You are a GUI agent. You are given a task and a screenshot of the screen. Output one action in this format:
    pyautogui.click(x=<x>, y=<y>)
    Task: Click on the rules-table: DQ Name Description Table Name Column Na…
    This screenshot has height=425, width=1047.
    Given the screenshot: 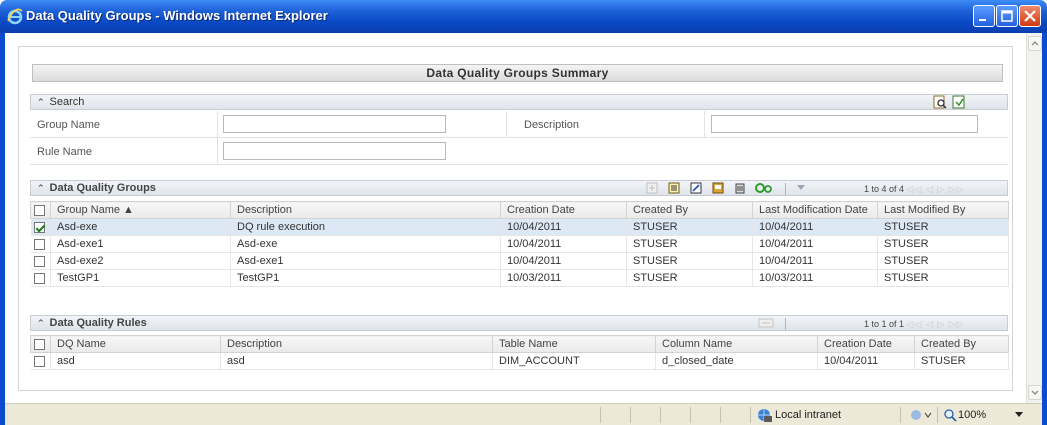 What is the action you would take?
    pyautogui.click(x=519, y=352)
    